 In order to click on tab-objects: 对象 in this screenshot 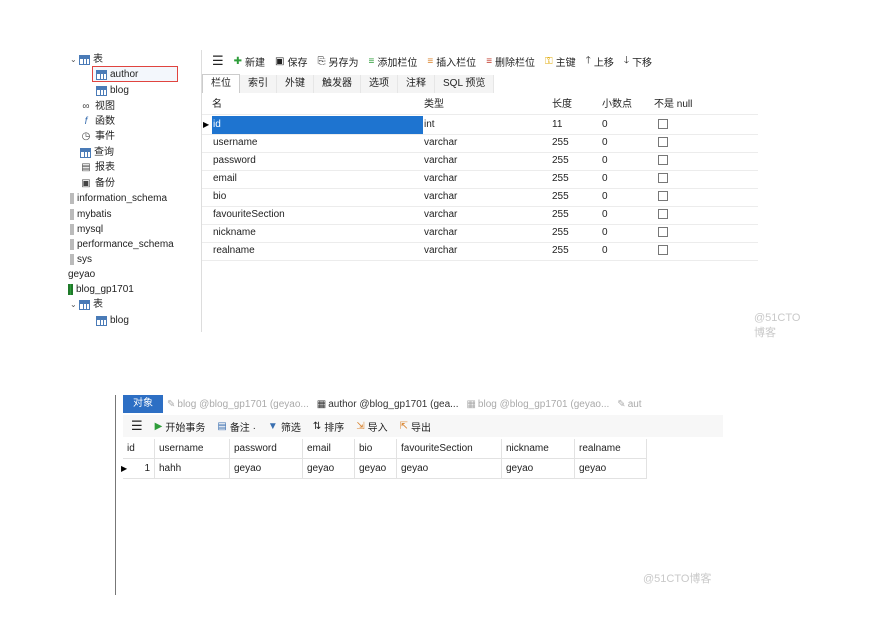, I will do `click(143, 404)`.